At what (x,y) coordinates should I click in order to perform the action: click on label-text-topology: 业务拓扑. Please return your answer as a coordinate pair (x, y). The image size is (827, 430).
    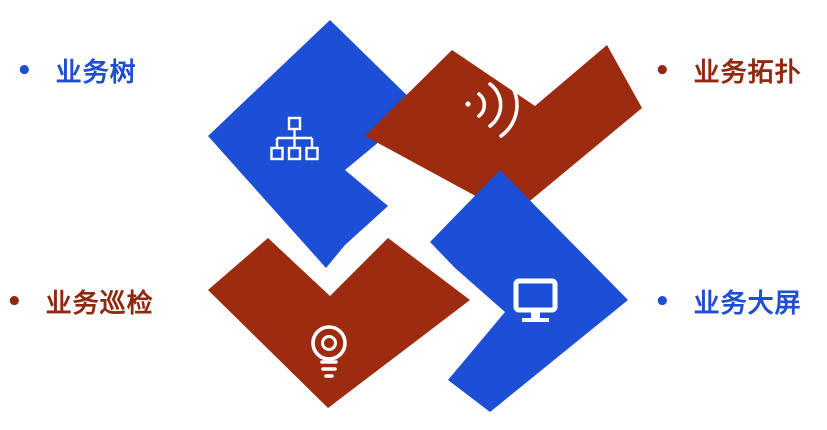
    Looking at the image, I should click on (747, 73).